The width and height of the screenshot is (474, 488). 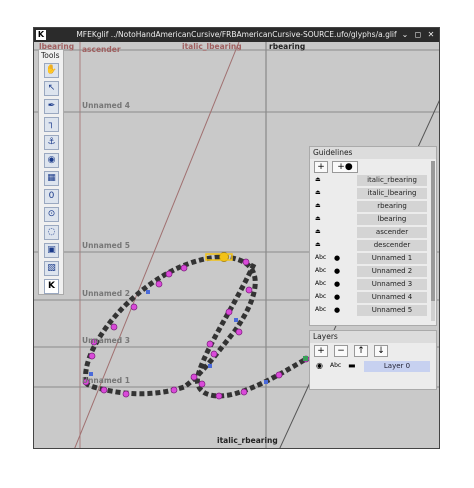 I want to click on pap-tool: ⊙, so click(x=51, y=214).